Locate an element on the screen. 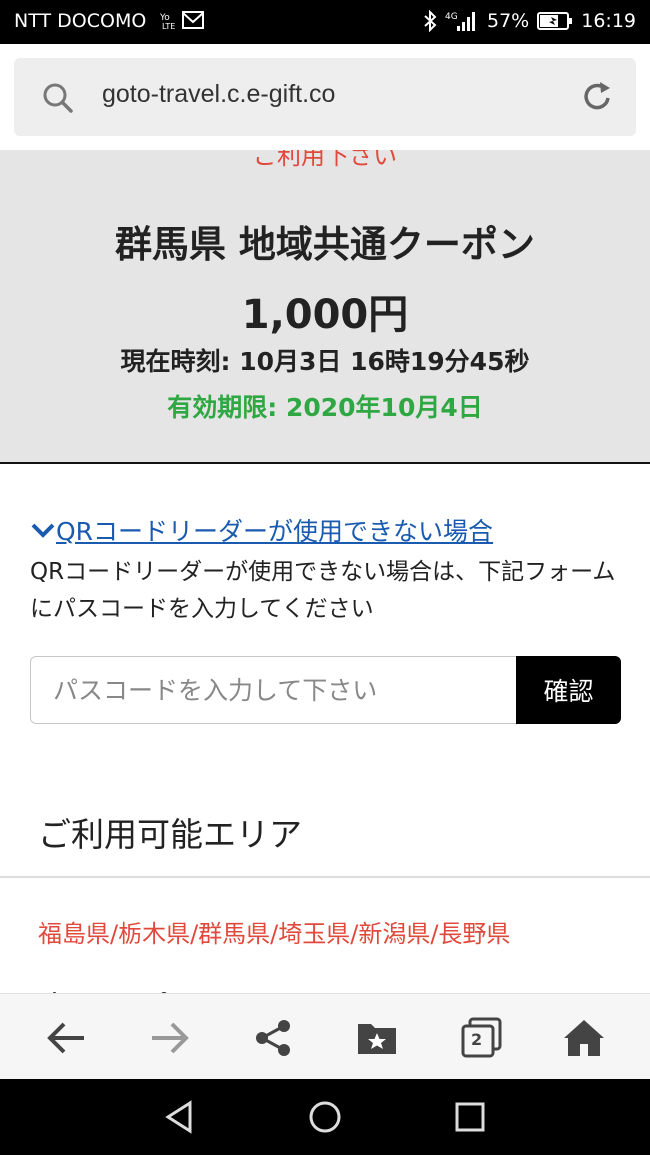 This screenshot has height=1155, width=650. area-heading: ご利用可能エリア is located at coordinates (170, 834).